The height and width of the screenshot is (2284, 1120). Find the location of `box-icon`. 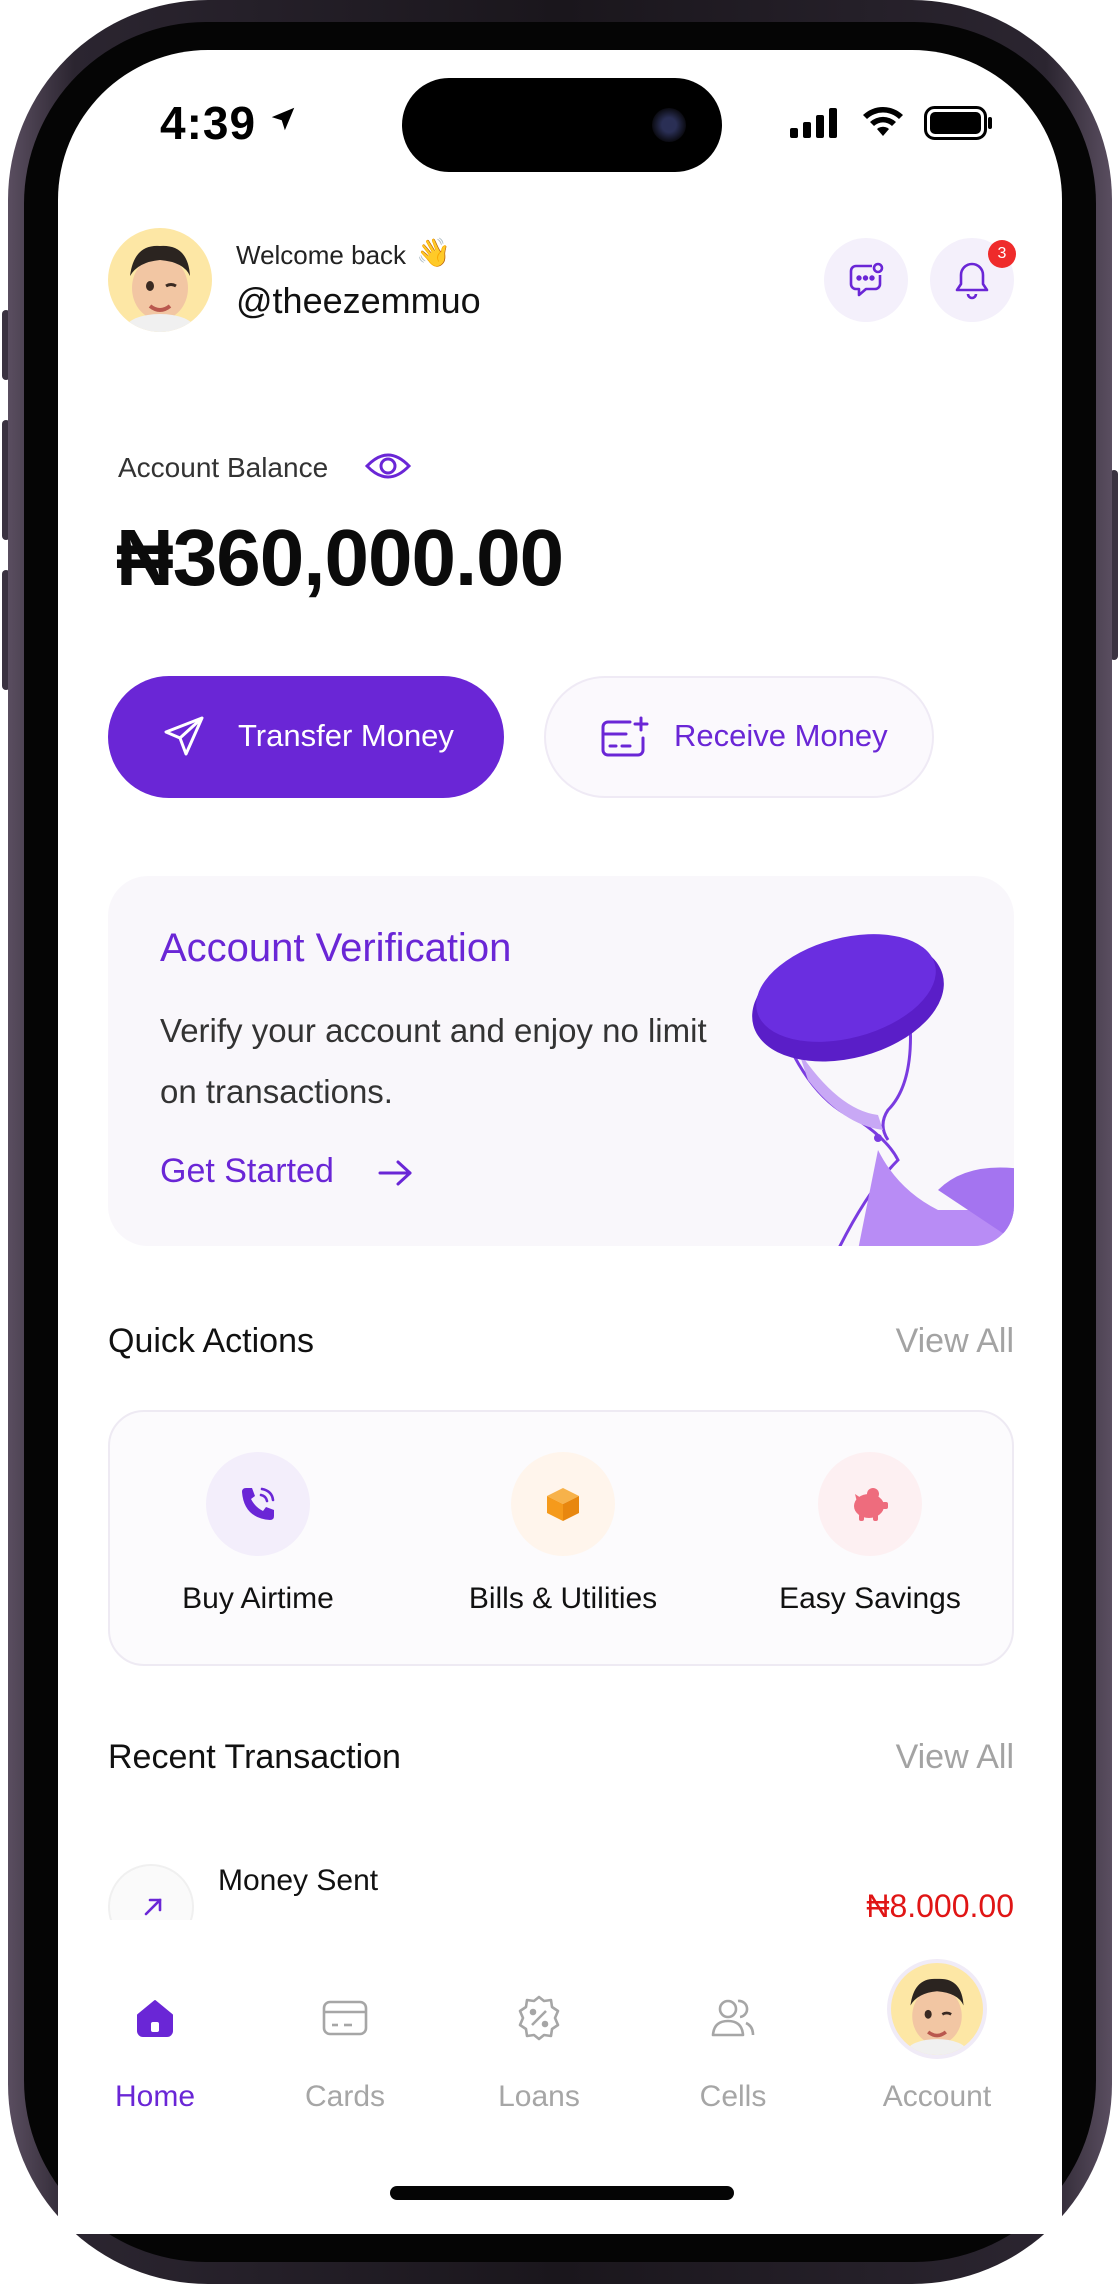

box-icon is located at coordinates (563, 1504).